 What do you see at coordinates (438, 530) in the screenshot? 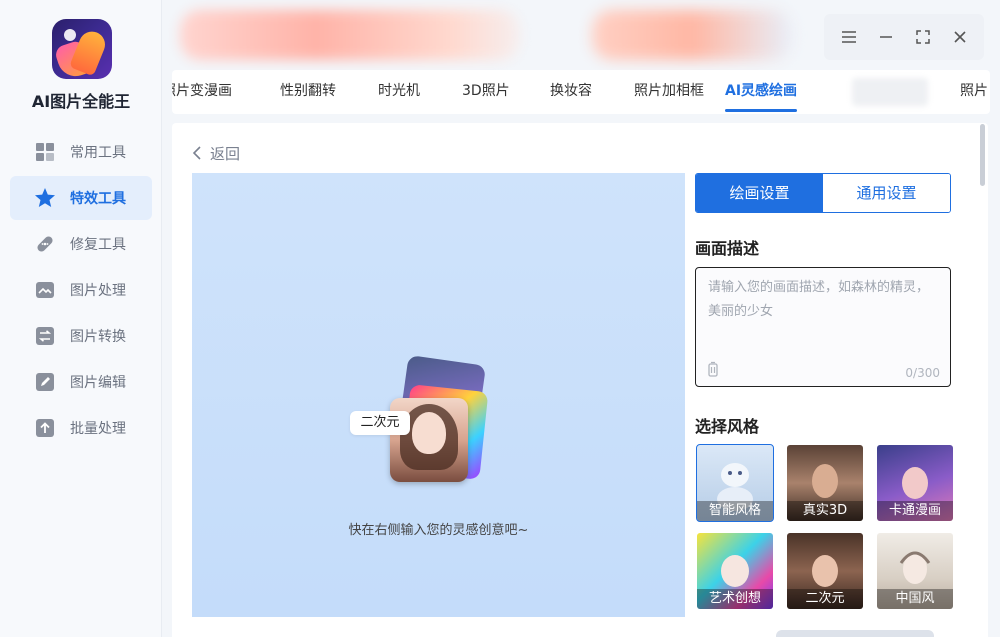
I see `preview-hint: 快在右侧输入您的灵感创意吧~` at bounding box center [438, 530].